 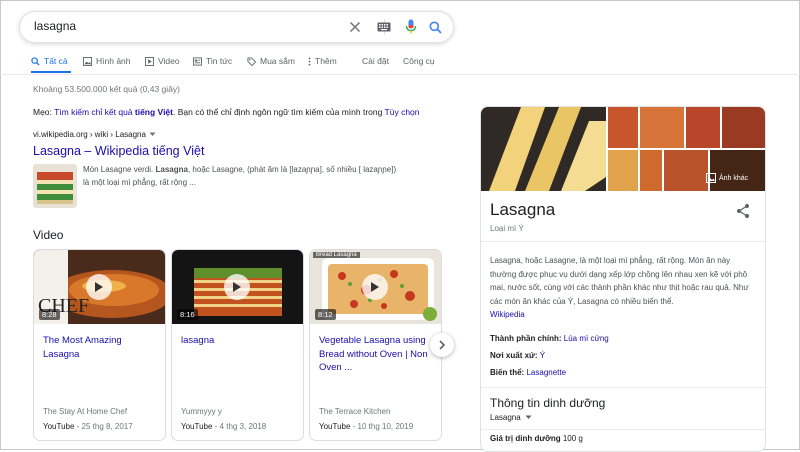 I want to click on result-thumbnail, so click(x=55, y=186).